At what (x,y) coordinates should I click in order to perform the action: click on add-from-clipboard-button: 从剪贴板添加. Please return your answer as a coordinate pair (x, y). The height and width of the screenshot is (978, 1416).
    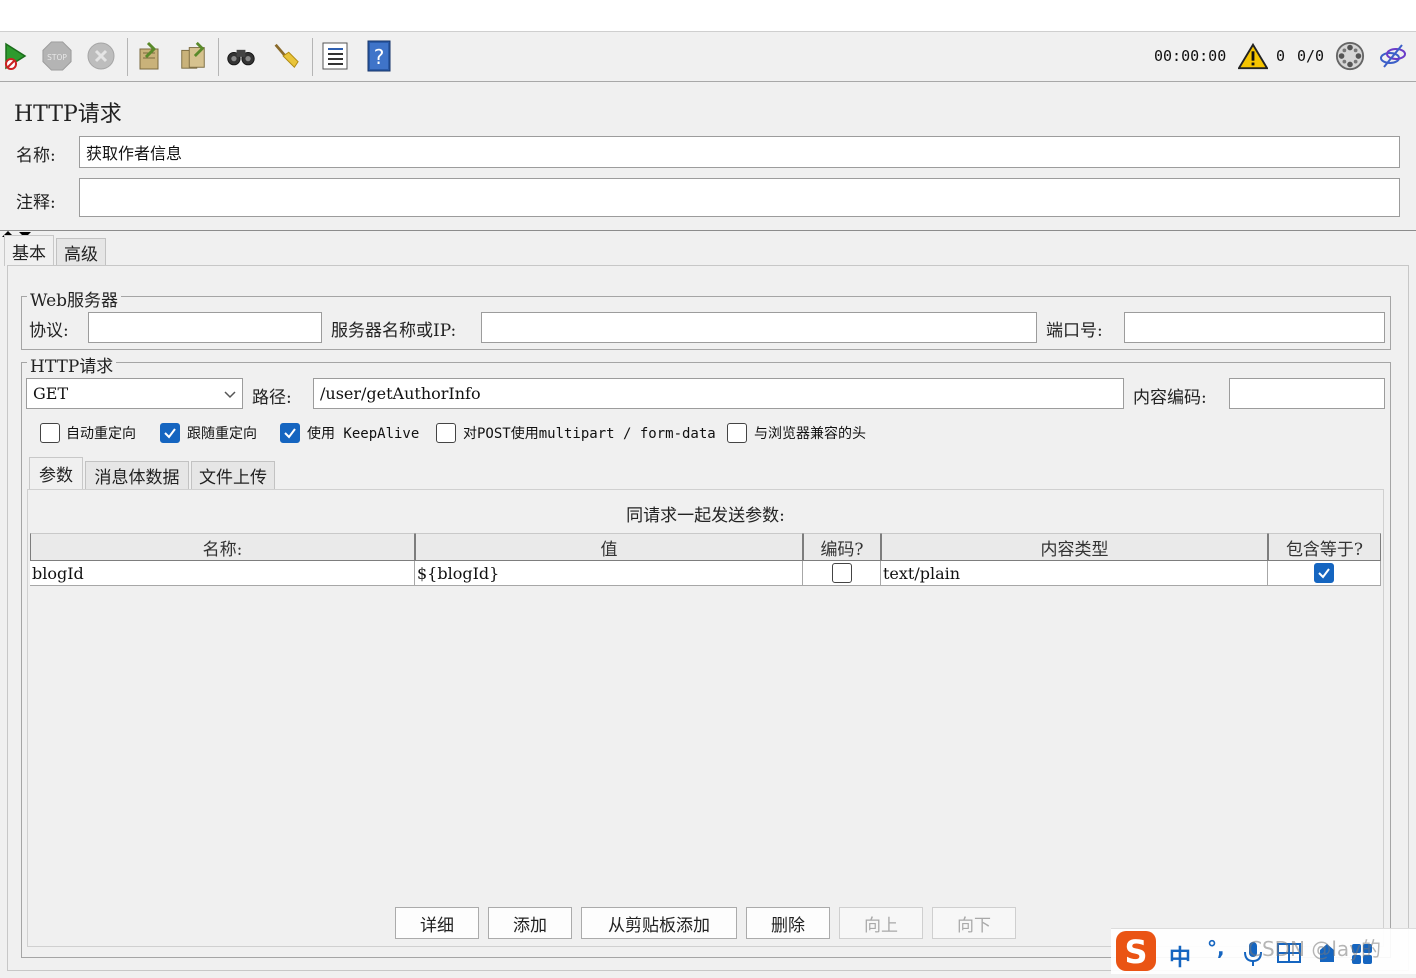
    Looking at the image, I should click on (659, 923).